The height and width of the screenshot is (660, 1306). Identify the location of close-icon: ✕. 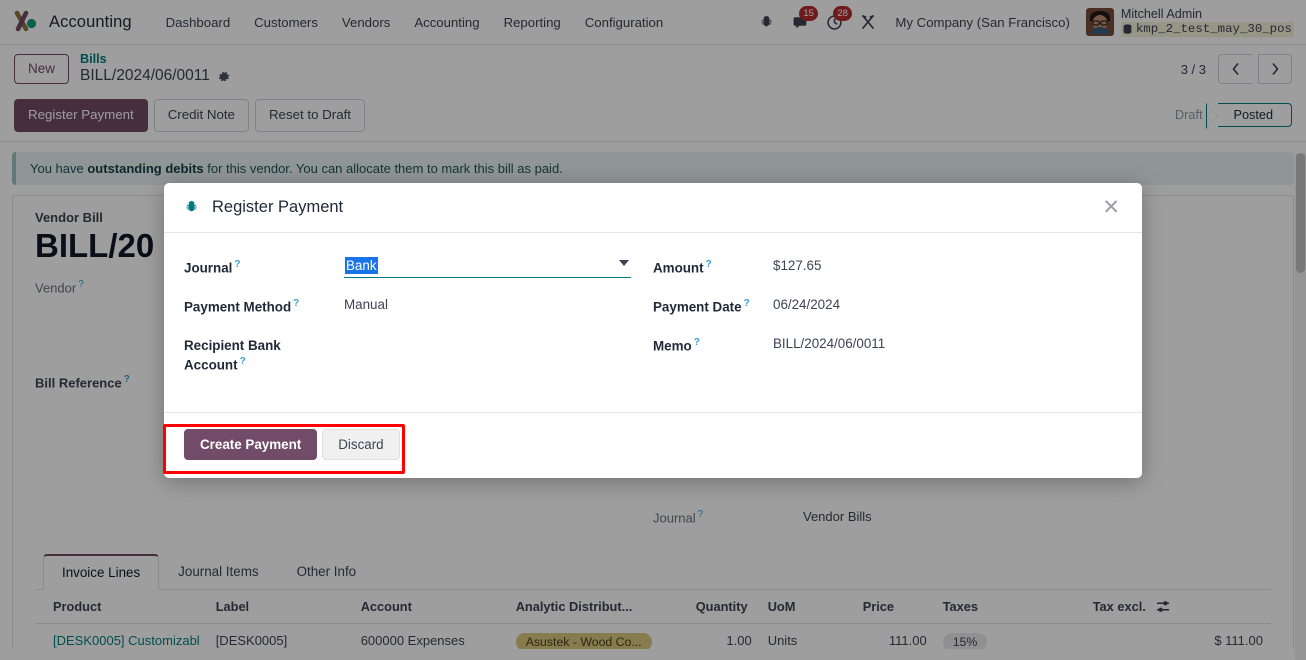
(1111, 207).